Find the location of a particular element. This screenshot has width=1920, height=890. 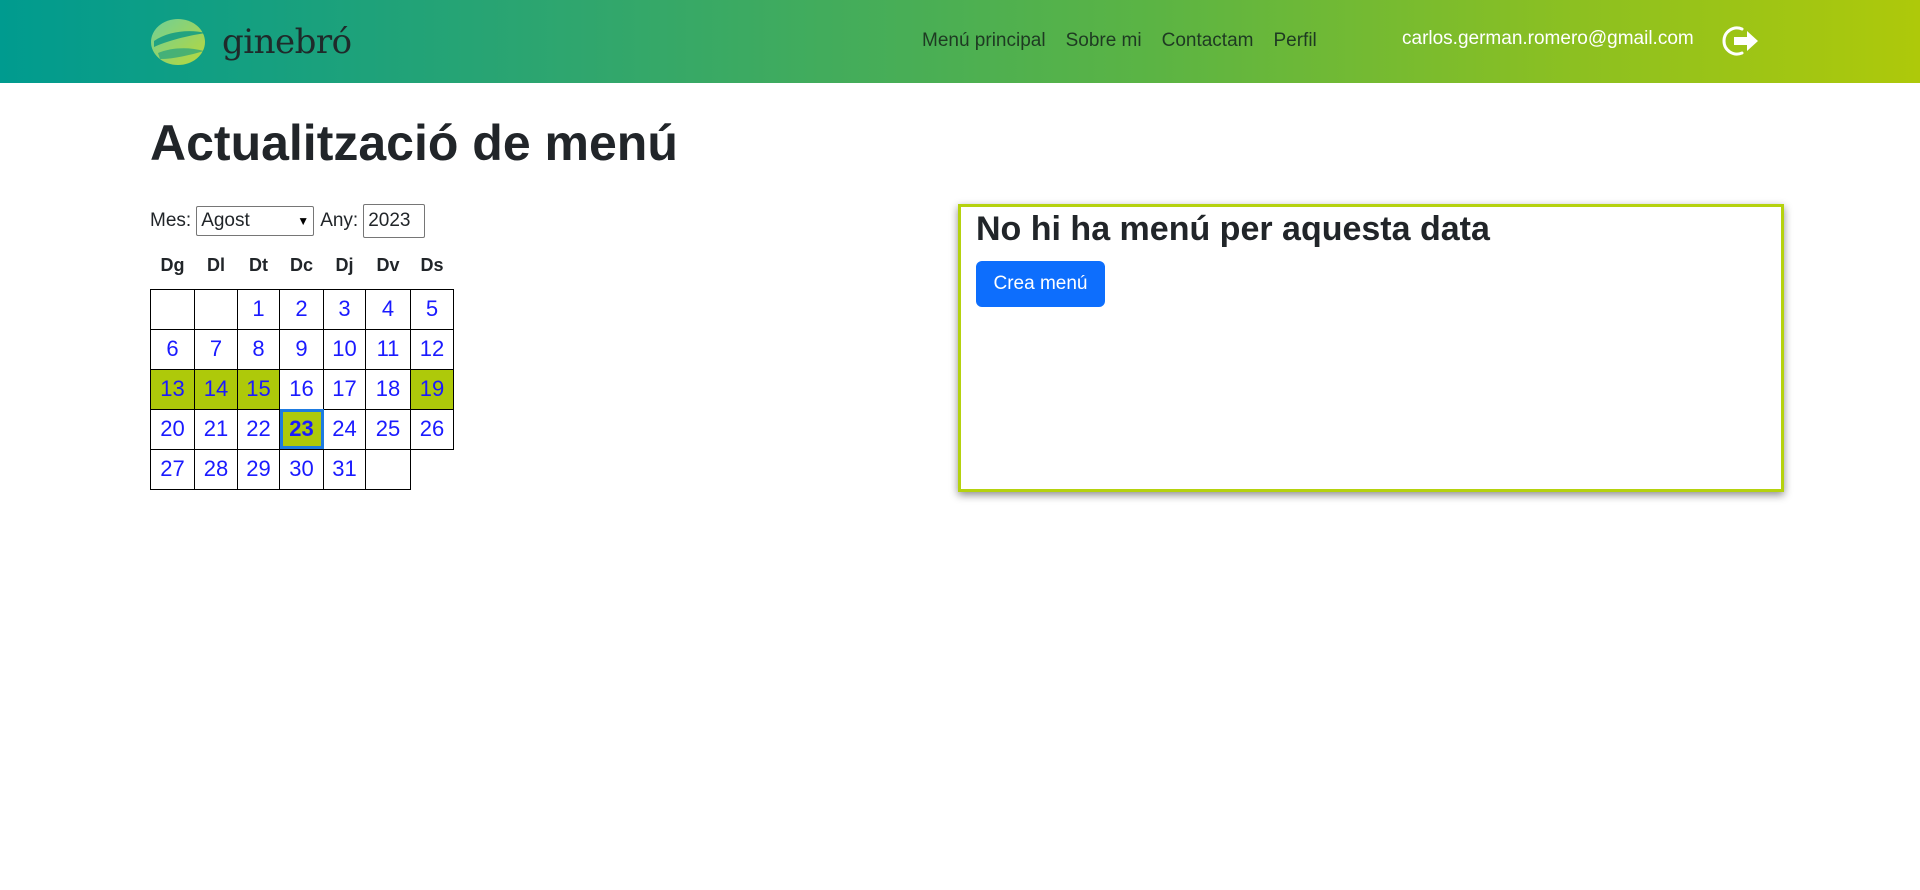

calendar-day-14: 14 is located at coordinates (216, 389).